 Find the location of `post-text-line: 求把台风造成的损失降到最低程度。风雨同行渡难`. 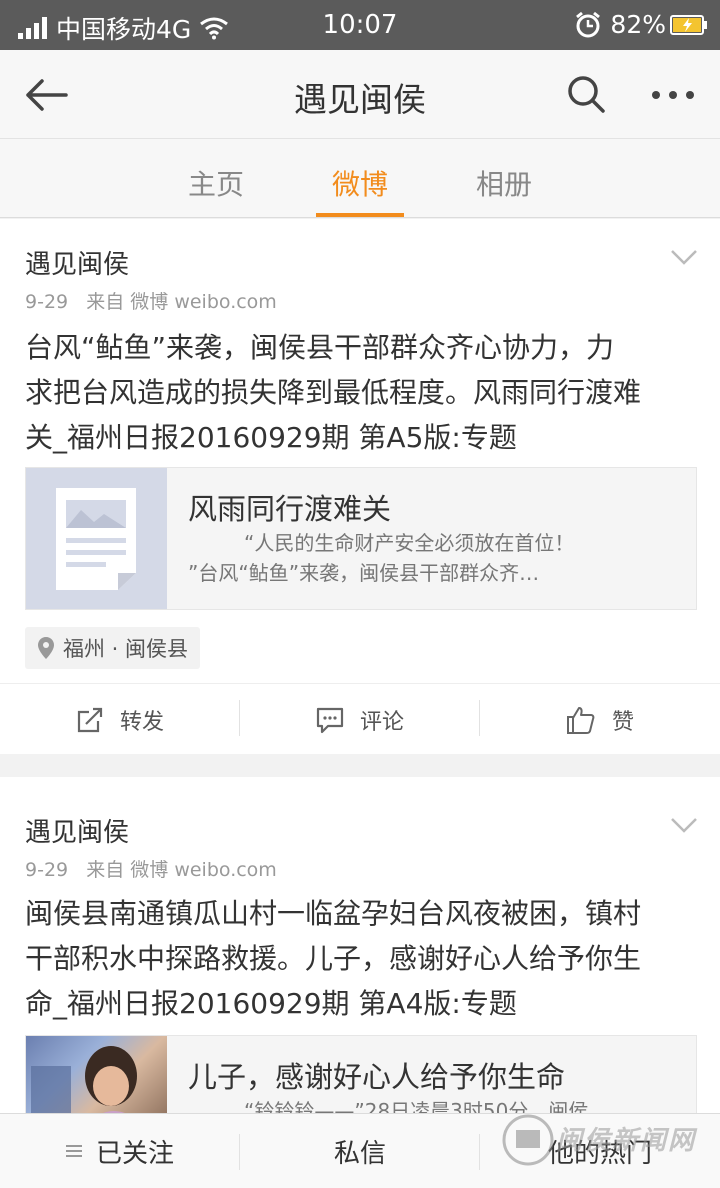

post-text-line: 求把台风造成的损失降到最低程度。风雨同行渡难 is located at coordinates (333, 392).